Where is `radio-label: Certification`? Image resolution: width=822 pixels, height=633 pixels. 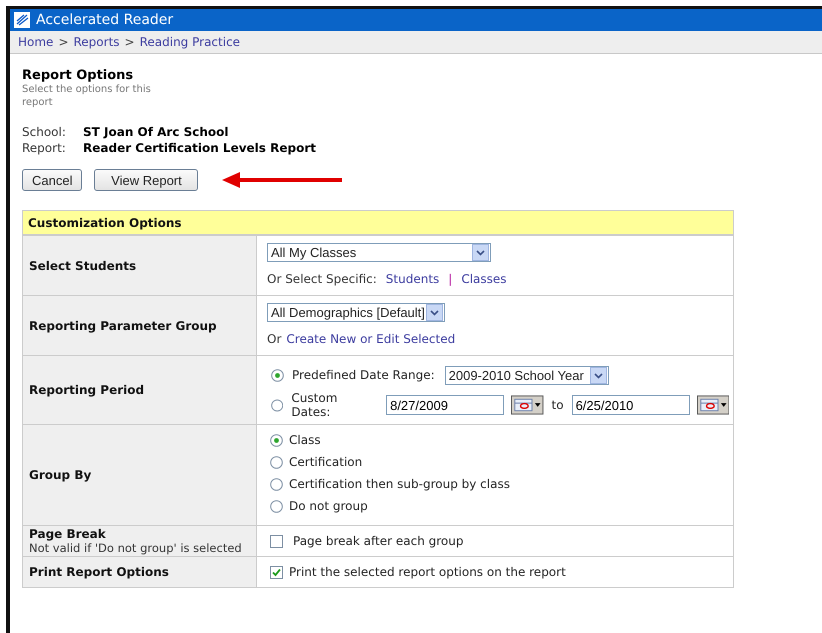 radio-label: Certification is located at coordinates (325, 462).